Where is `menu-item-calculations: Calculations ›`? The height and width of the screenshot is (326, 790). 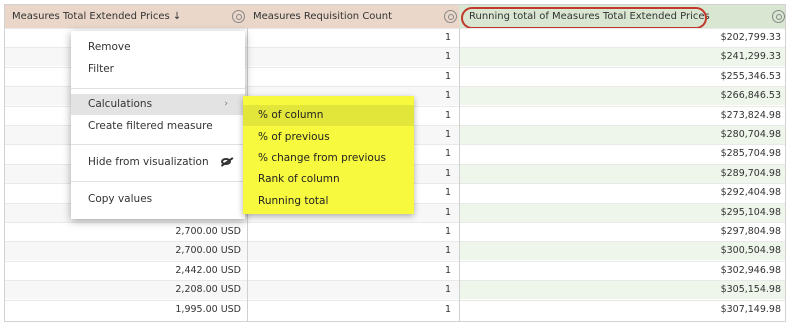
menu-item-calculations: Calculations › is located at coordinates (158, 104).